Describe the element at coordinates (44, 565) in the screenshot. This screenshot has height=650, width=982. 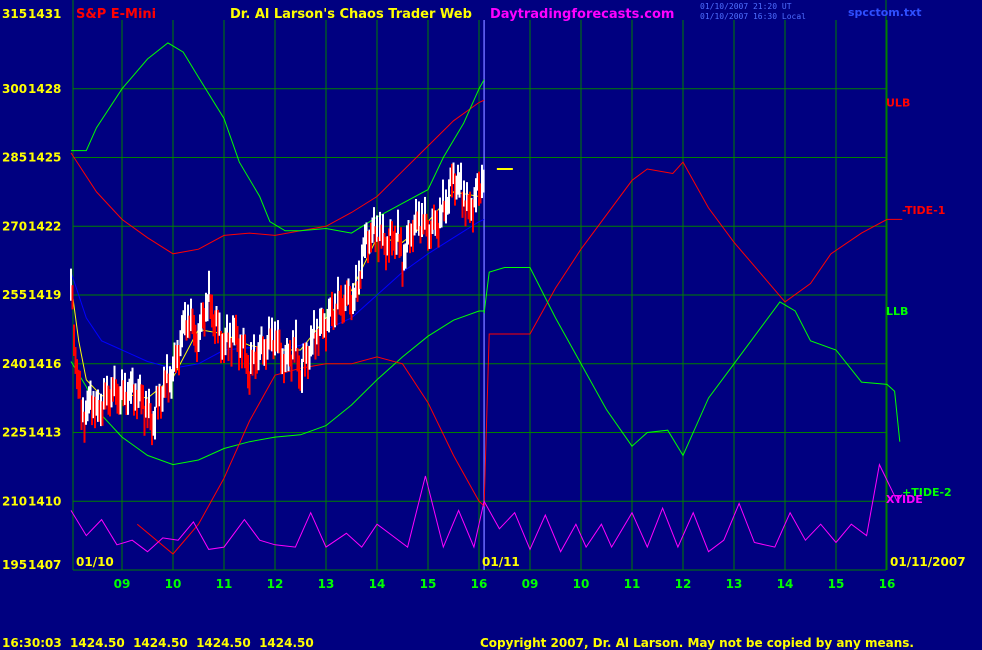
I see `y-tick-label-price: 1407` at that location.